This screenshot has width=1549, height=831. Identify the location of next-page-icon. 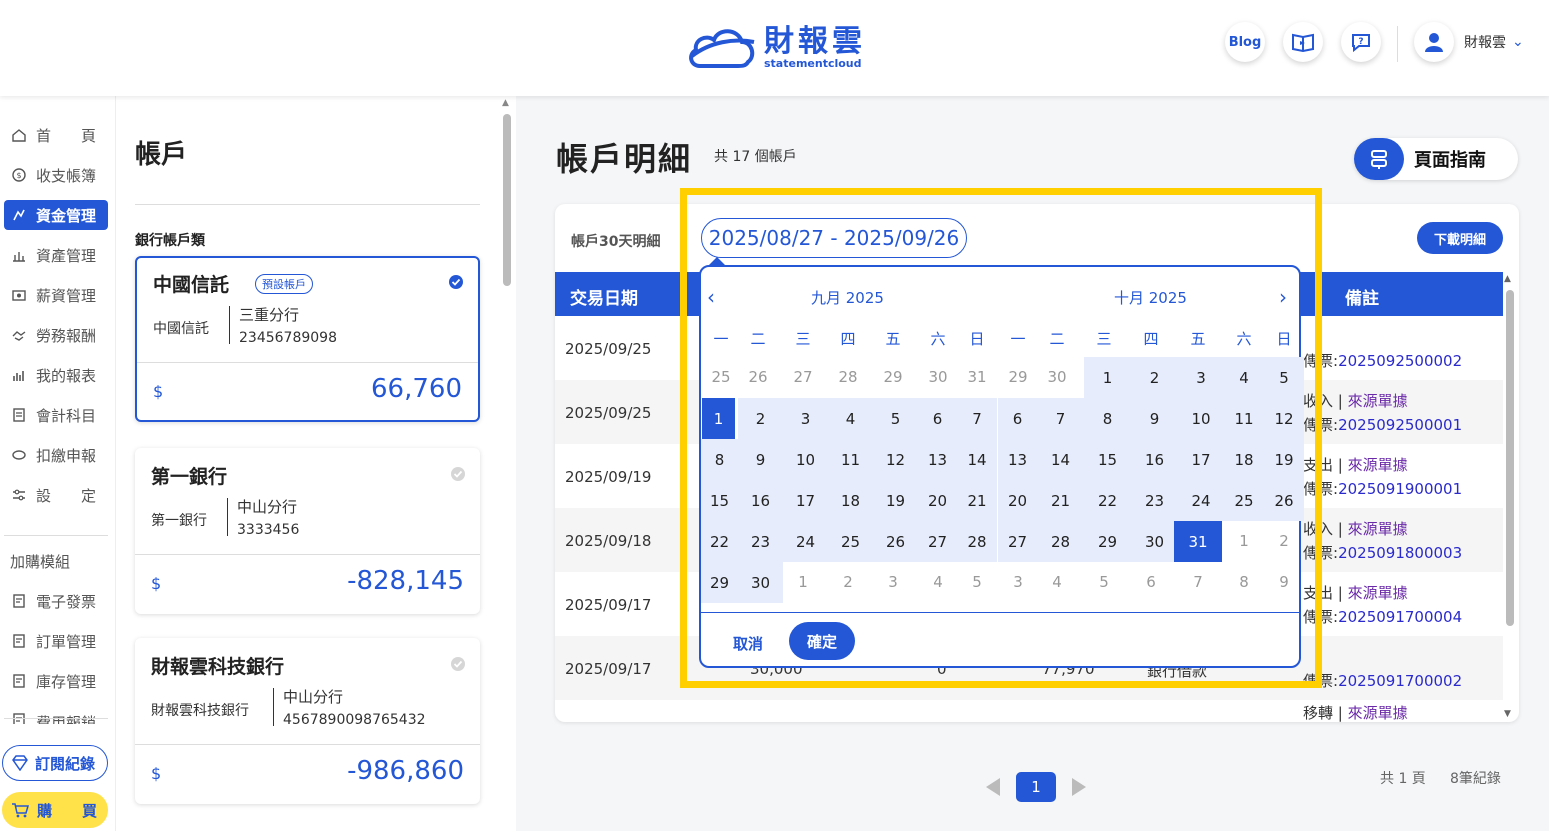
(1079, 787).